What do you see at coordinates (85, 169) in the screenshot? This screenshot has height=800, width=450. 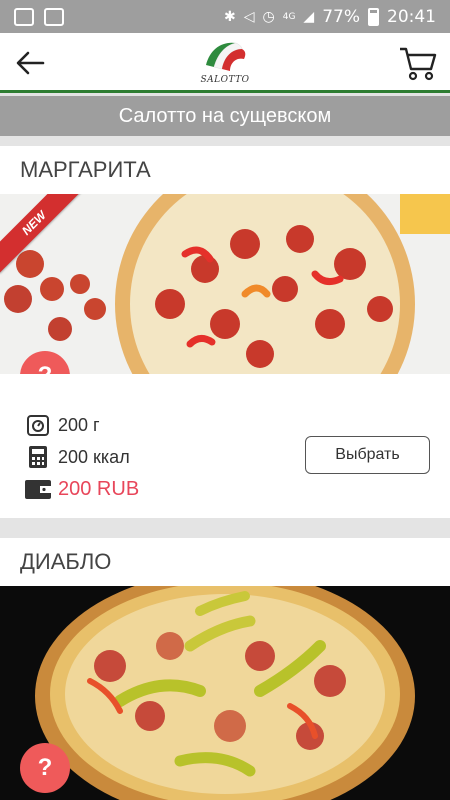 I see `product-name: МАРГАРИТА` at bounding box center [85, 169].